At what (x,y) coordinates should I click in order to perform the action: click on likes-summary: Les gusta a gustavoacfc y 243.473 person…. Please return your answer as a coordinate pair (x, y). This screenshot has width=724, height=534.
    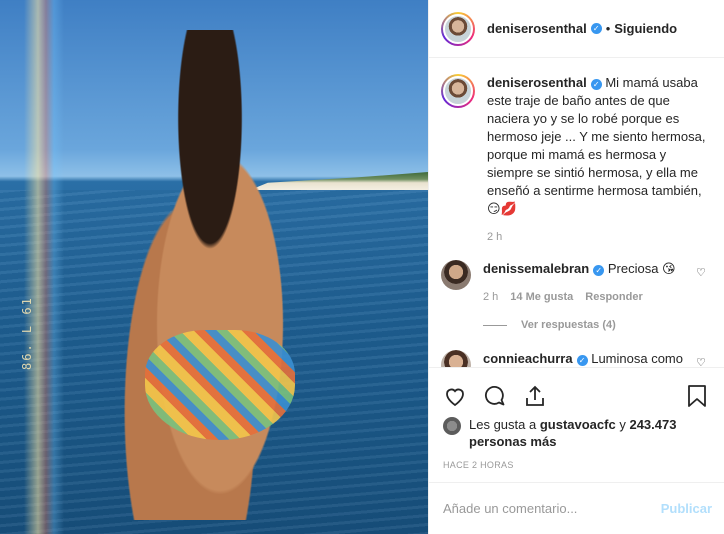
    Looking at the image, I should click on (575, 433).